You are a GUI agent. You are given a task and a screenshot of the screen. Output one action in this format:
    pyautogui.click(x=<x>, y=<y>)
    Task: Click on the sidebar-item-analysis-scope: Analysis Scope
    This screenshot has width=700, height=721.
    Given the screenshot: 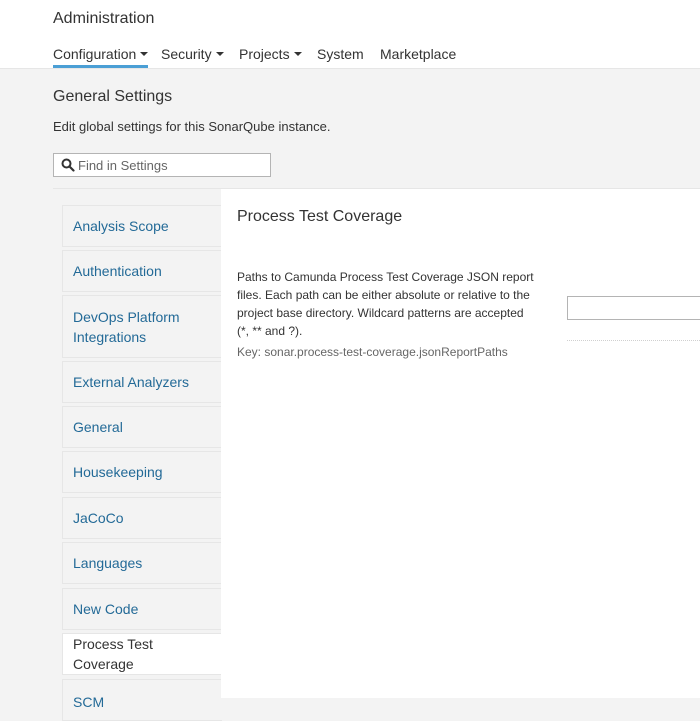 What is the action you would take?
    pyautogui.click(x=142, y=226)
    